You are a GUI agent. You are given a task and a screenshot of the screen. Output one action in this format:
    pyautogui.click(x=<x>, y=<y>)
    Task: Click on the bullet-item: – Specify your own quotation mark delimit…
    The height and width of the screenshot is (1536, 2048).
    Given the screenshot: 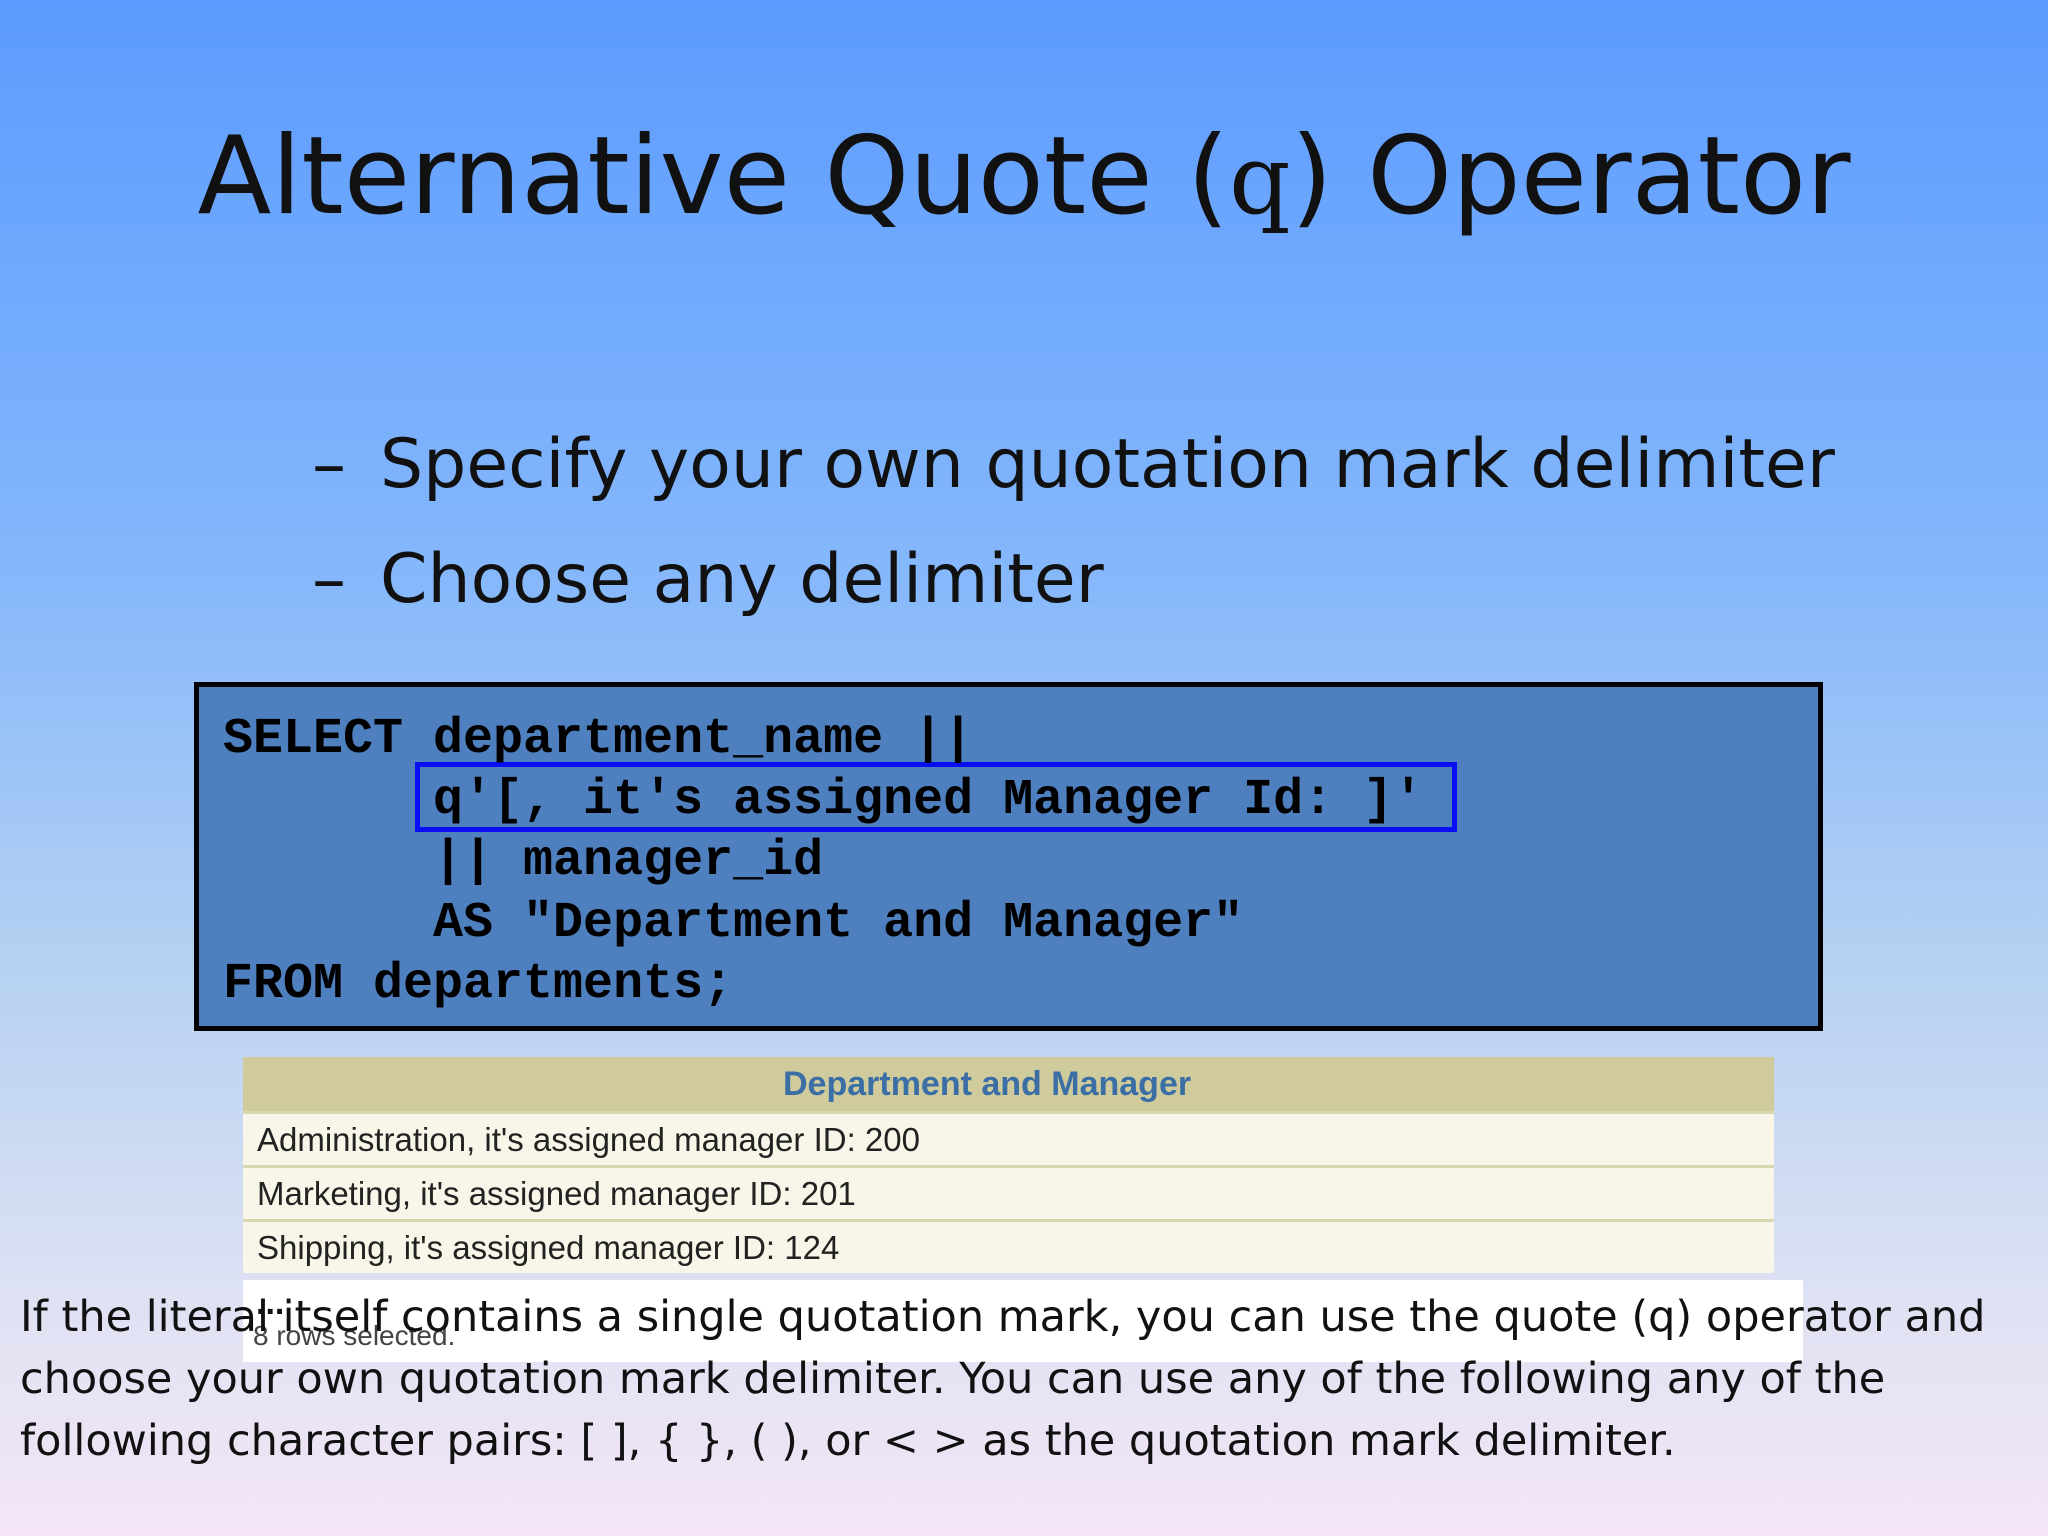 What is the action you would take?
    pyautogui.click(x=1073, y=482)
    